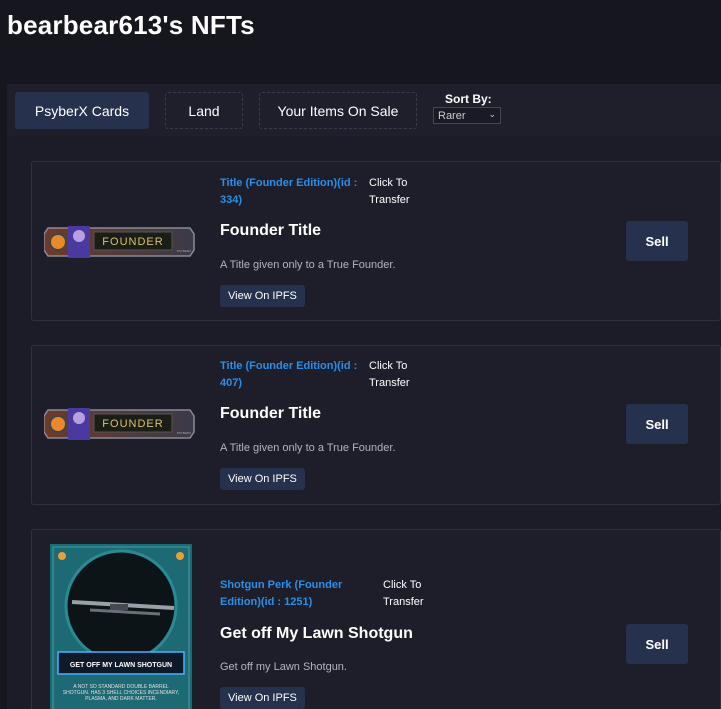 This screenshot has height=709, width=721. What do you see at coordinates (121, 665) in the screenshot?
I see `card-banner-text: GET OFF MY LAWN SHOTGUN` at bounding box center [121, 665].